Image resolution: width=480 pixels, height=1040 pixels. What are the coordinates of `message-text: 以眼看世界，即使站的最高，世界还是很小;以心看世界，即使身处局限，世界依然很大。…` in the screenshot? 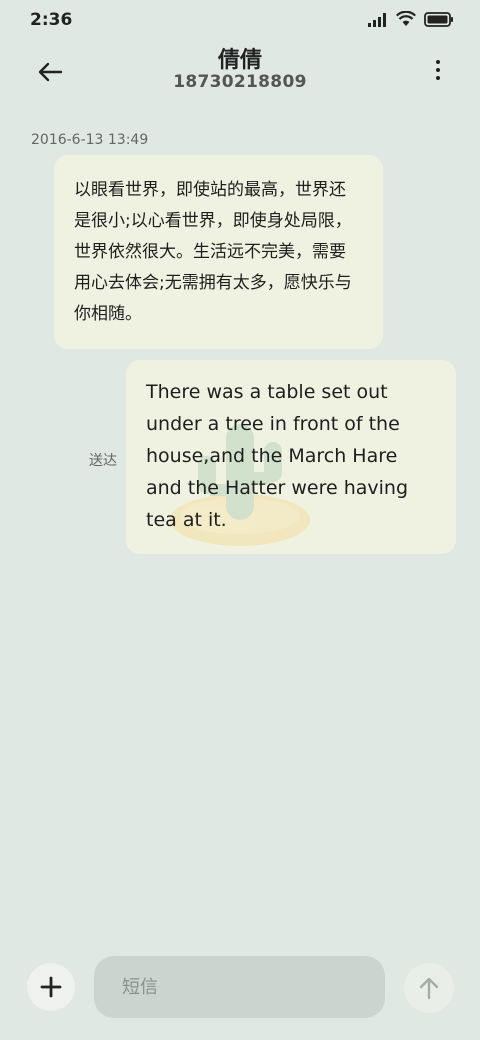 It's located at (213, 252).